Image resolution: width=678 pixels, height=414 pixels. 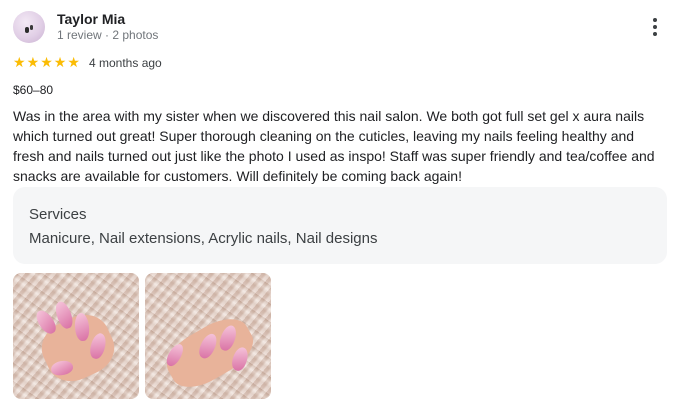 What do you see at coordinates (108, 35) in the screenshot?
I see `reviewer-meta: 1 review · 2 photos` at bounding box center [108, 35].